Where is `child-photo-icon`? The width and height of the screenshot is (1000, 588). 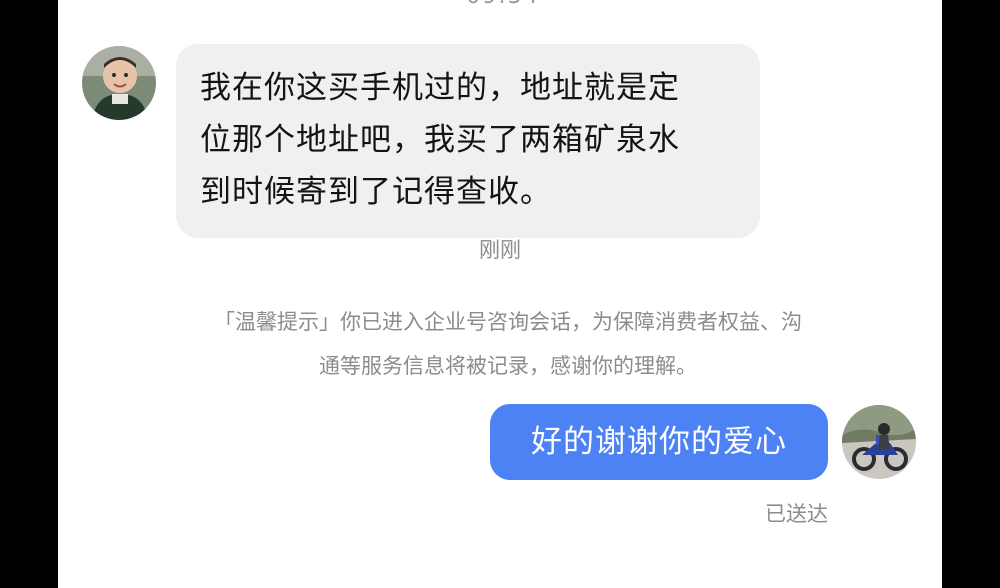 child-photo-icon is located at coordinates (119, 83).